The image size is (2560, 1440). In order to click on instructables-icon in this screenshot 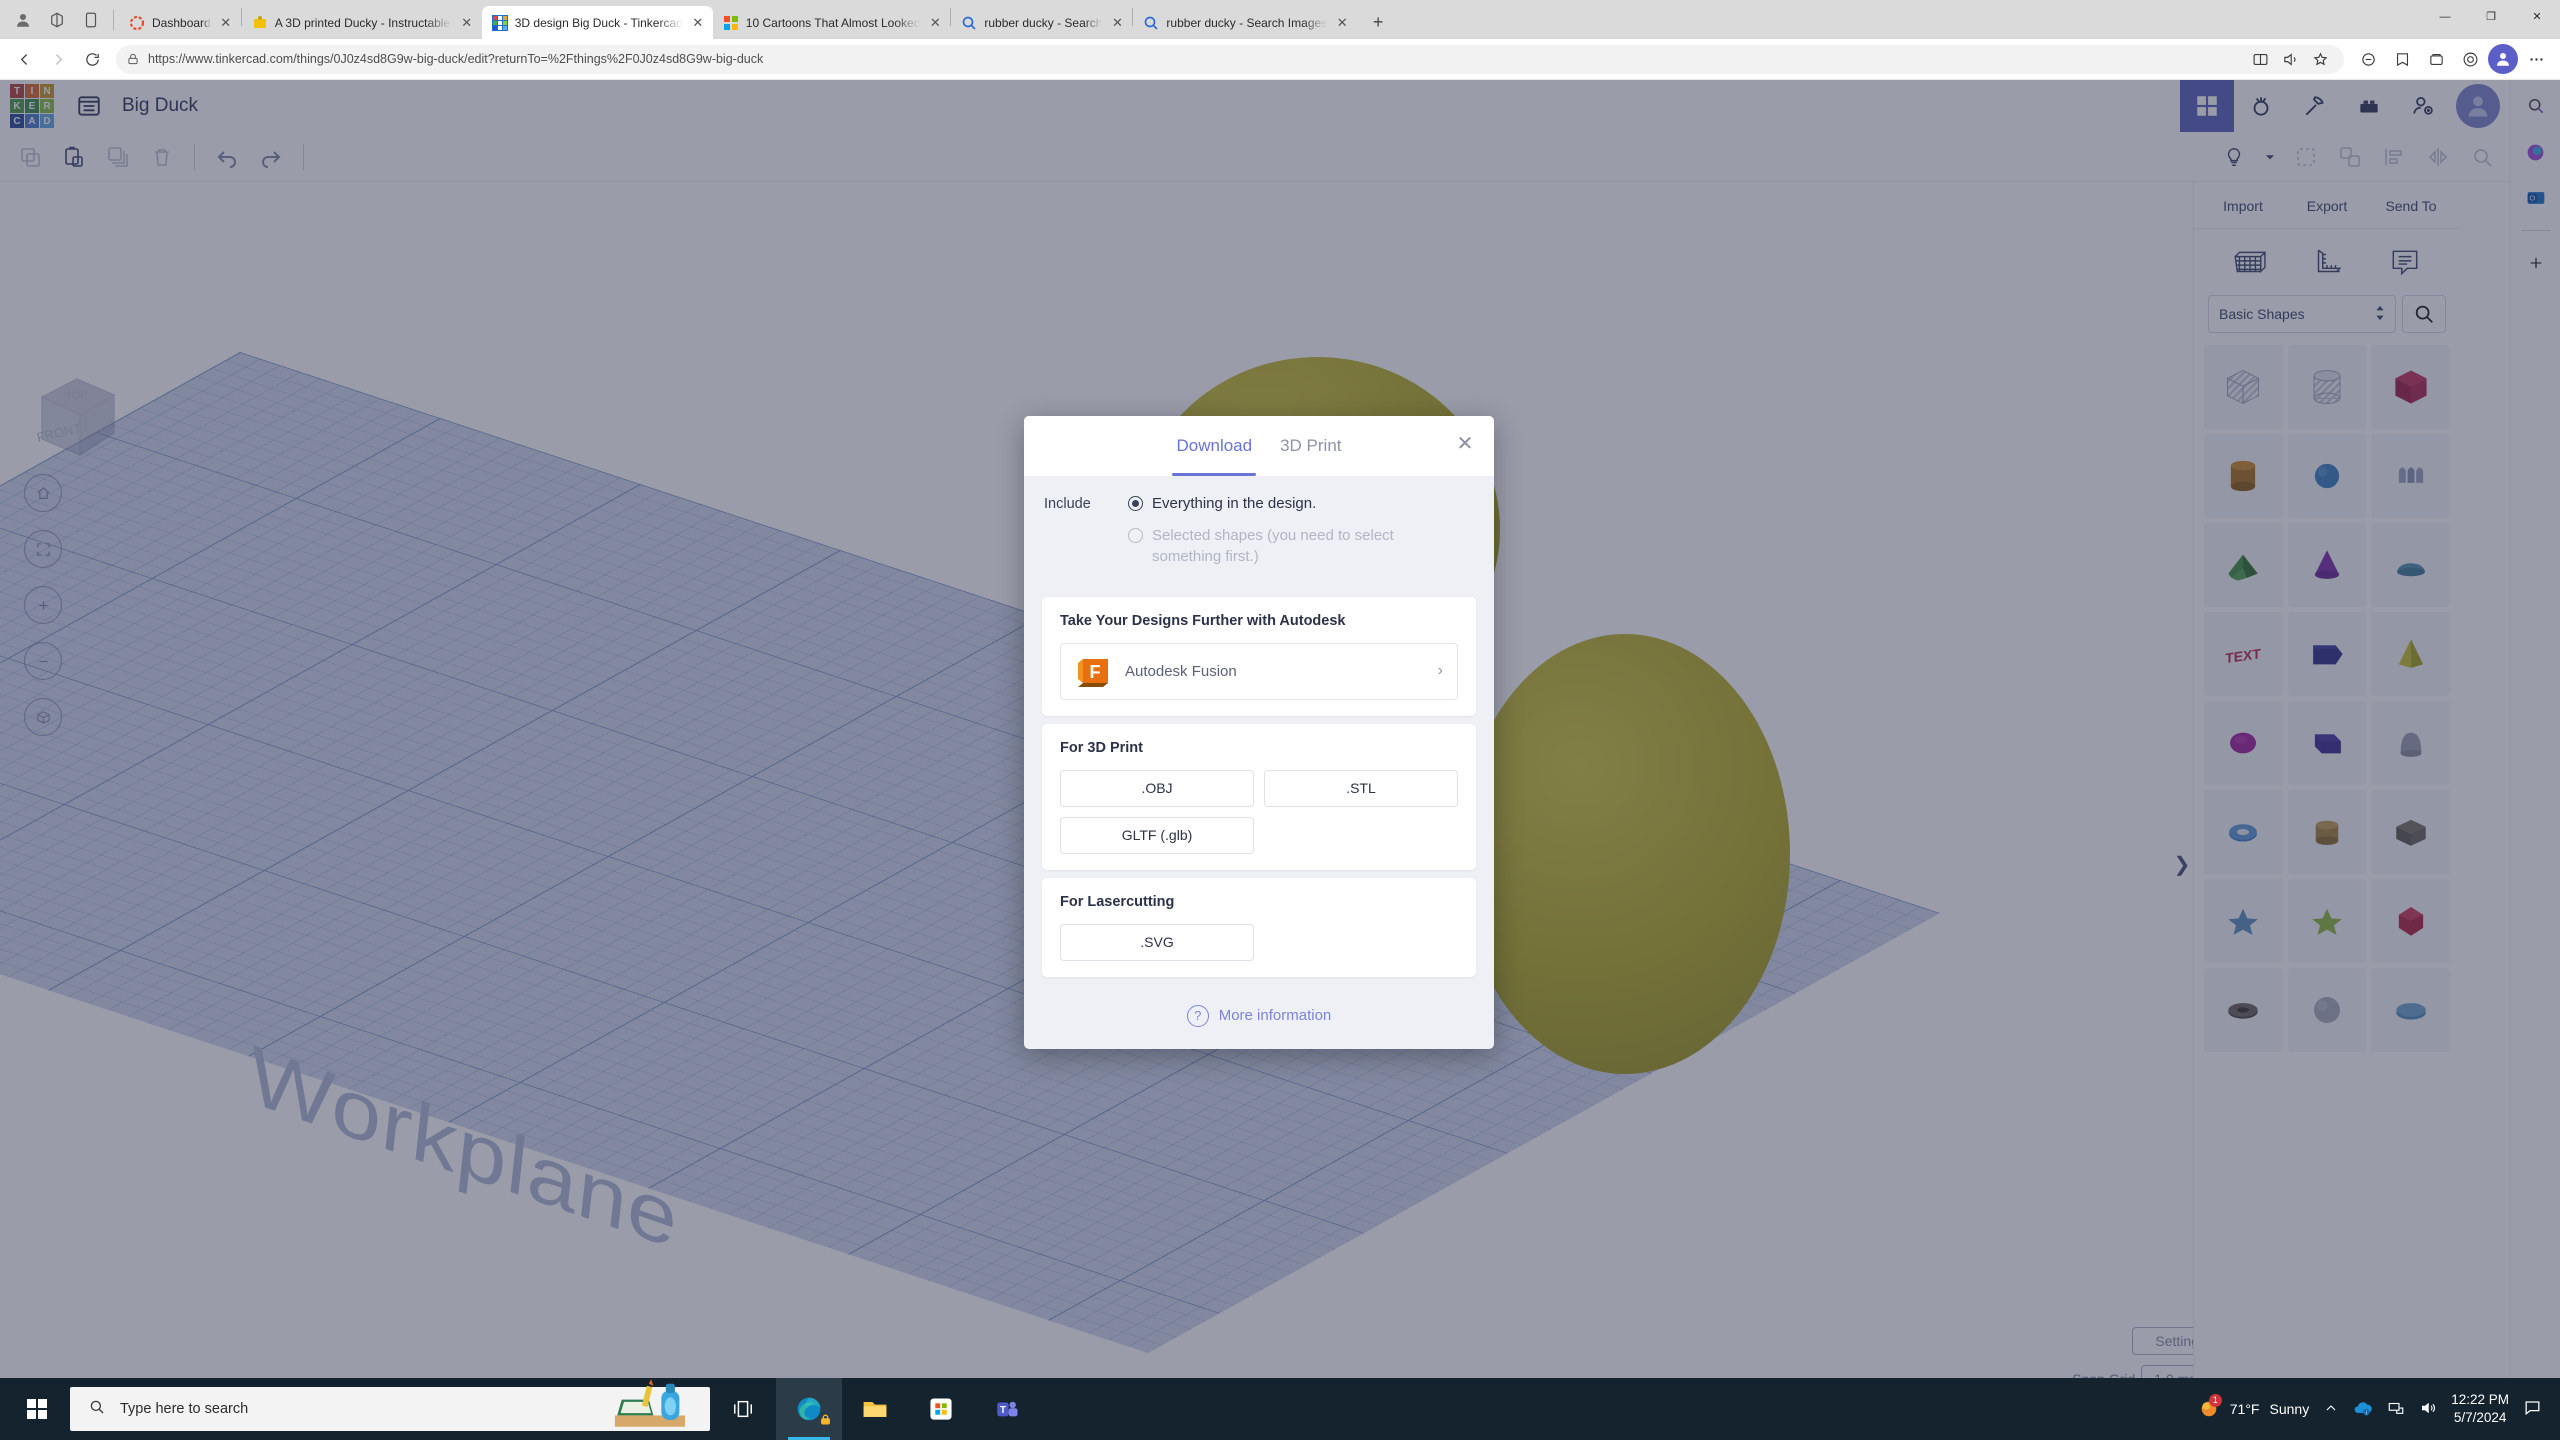, I will do `click(260, 23)`.